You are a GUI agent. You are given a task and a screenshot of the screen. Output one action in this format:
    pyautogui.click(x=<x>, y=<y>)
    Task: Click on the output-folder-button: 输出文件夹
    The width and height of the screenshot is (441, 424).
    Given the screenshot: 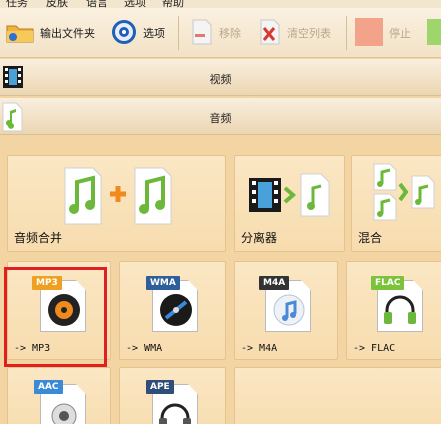 What is the action you would take?
    pyautogui.click(x=50, y=33)
    